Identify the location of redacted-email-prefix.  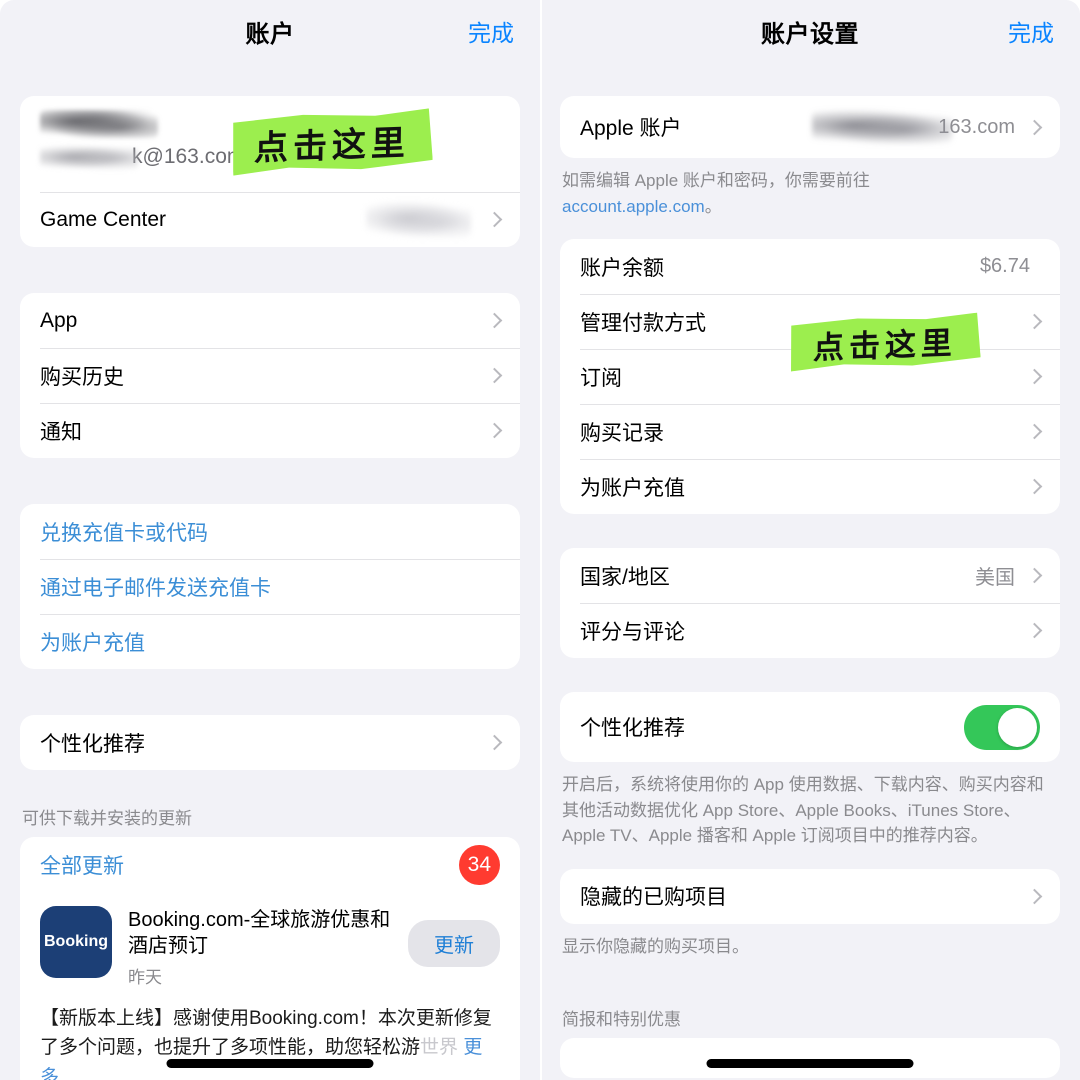
(89, 157).